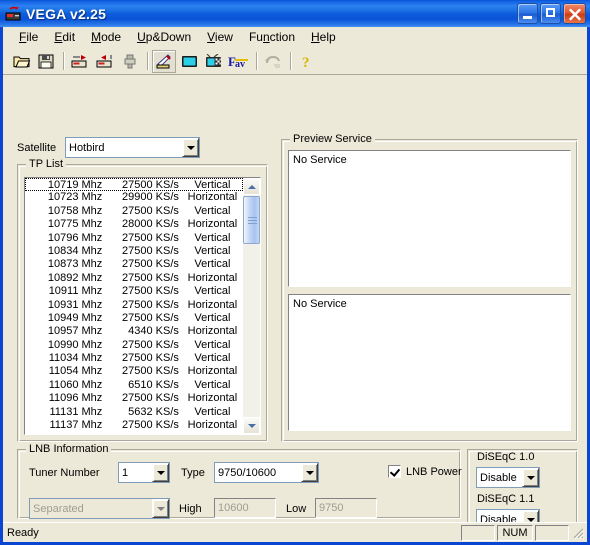  I want to click on tp-list-row: 11034 Mhz 27500 KS/s Vertical, so click(134, 358).